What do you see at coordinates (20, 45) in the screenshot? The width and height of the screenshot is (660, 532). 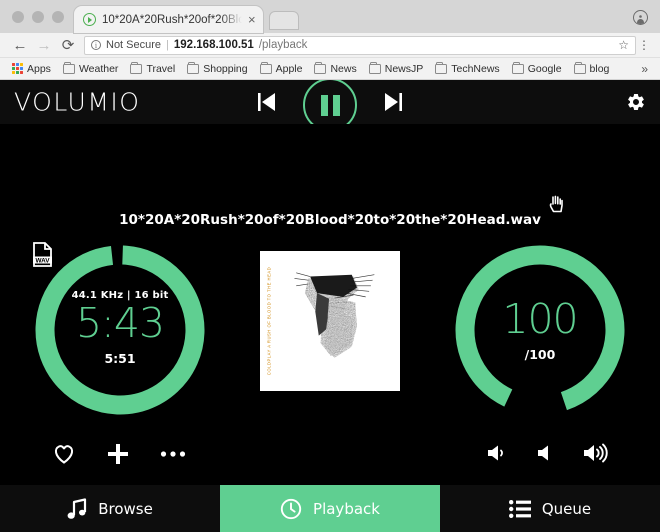 I see `back-button: ←` at bounding box center [20, 45].